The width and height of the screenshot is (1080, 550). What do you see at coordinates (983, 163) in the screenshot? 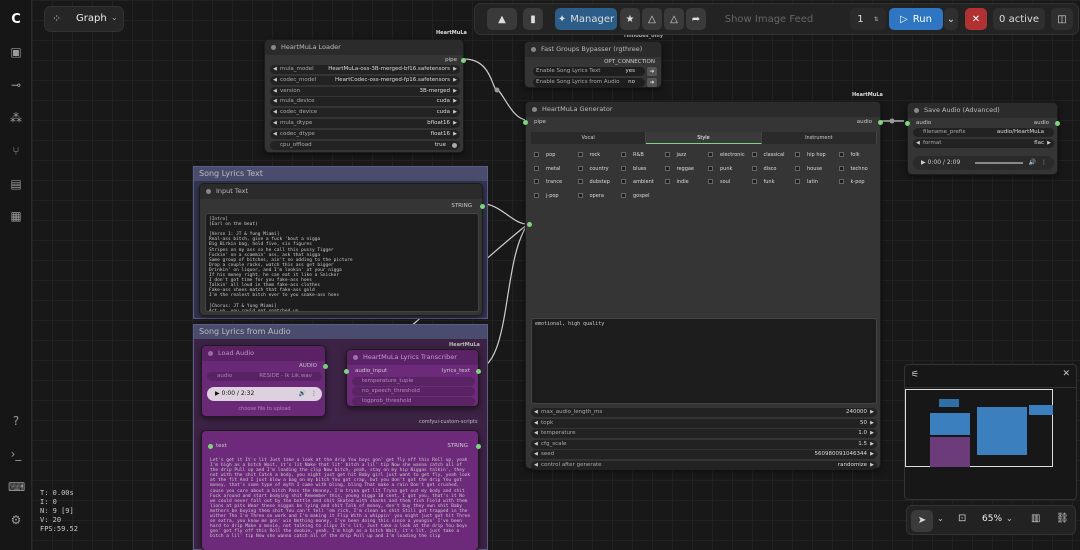
I see `audio-player: ▶ 0:00 / 2:09 🔊 ⋮` at bounding box center [983, 163].